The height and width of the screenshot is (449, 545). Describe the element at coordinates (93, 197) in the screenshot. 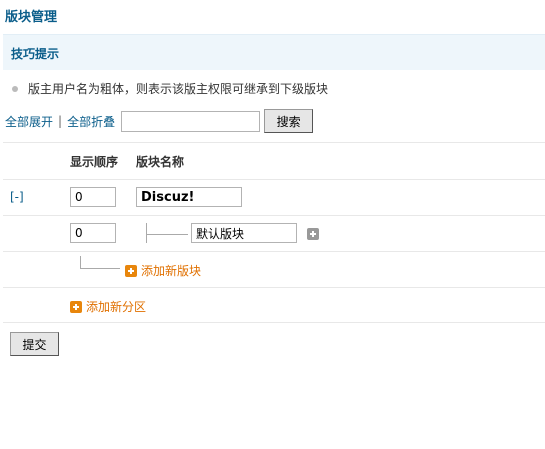

I see `category-order-input` at that location.